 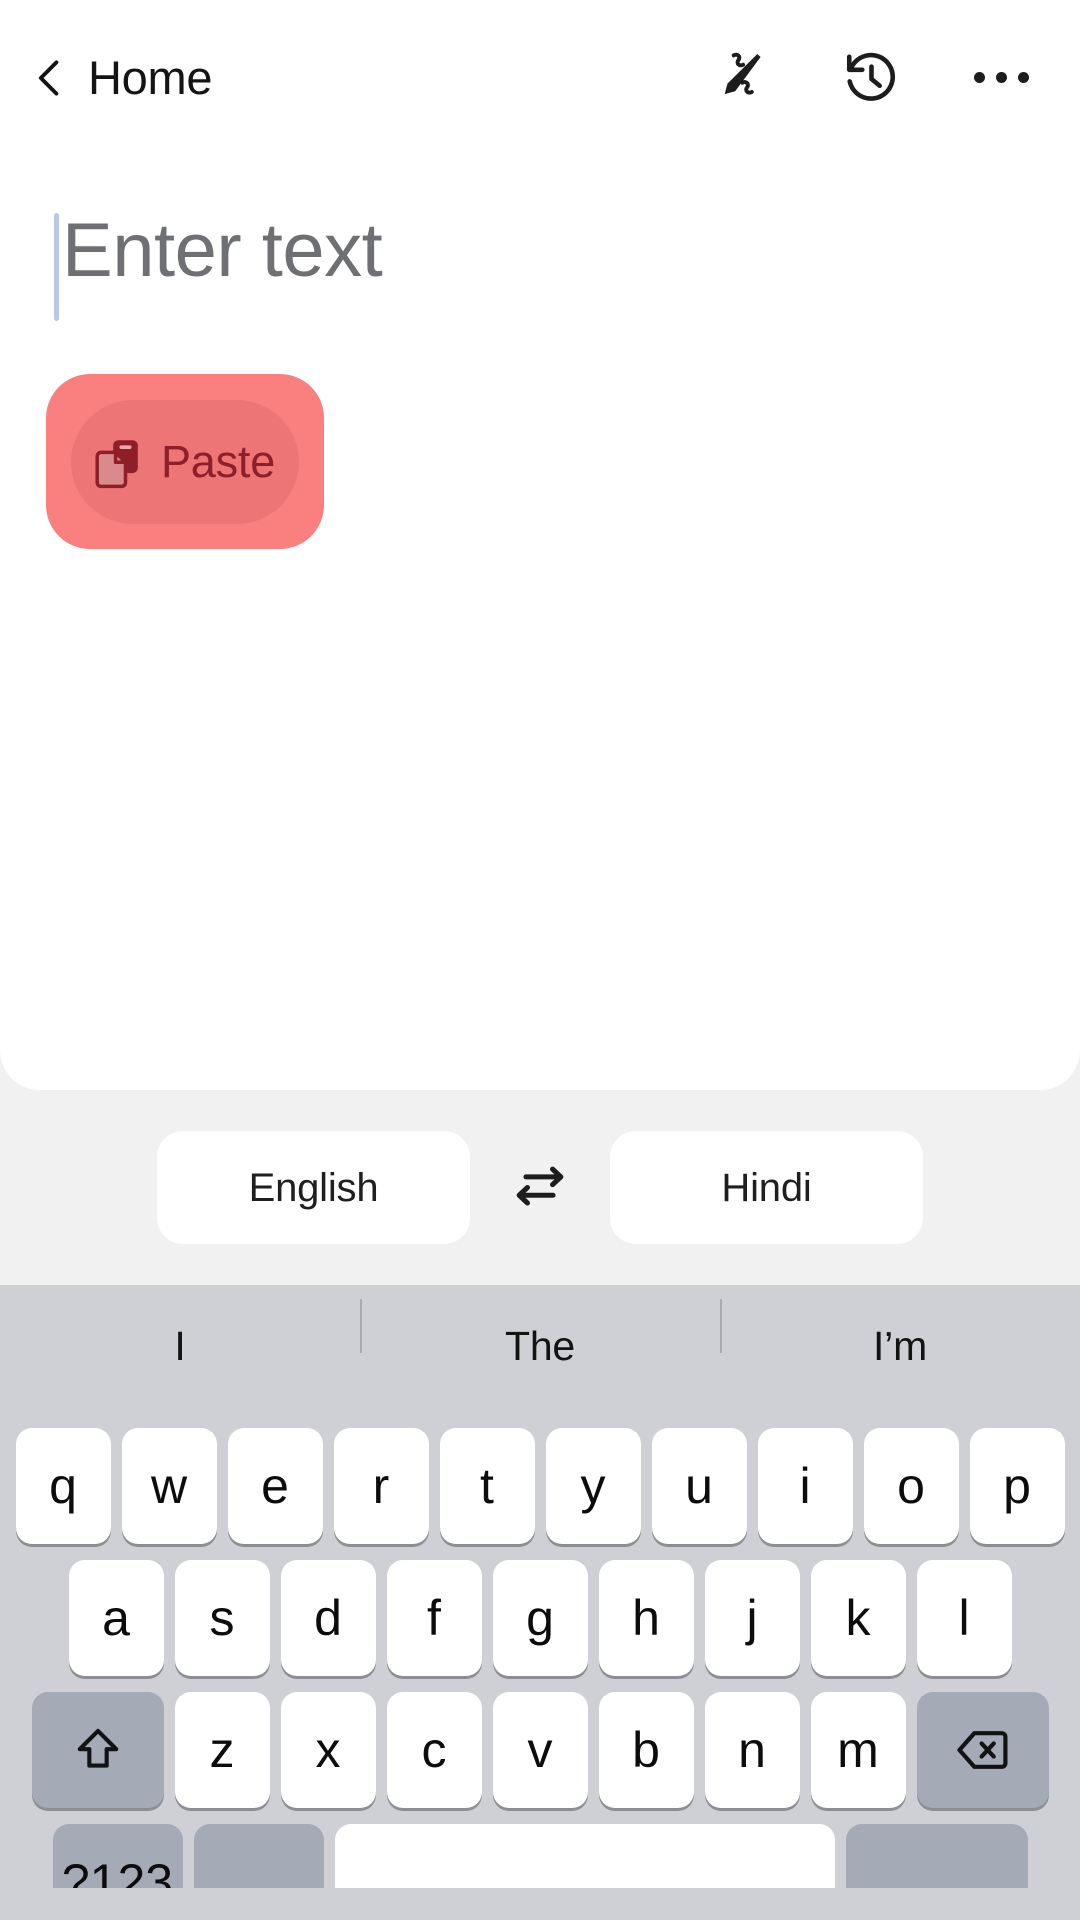 I want to click on key-x: x, so click(x=328, y=1750).